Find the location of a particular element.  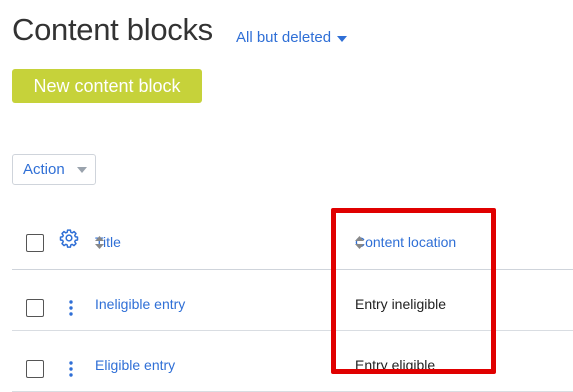

row-title-link: Eligible entry is located at coordinates (135, 365).